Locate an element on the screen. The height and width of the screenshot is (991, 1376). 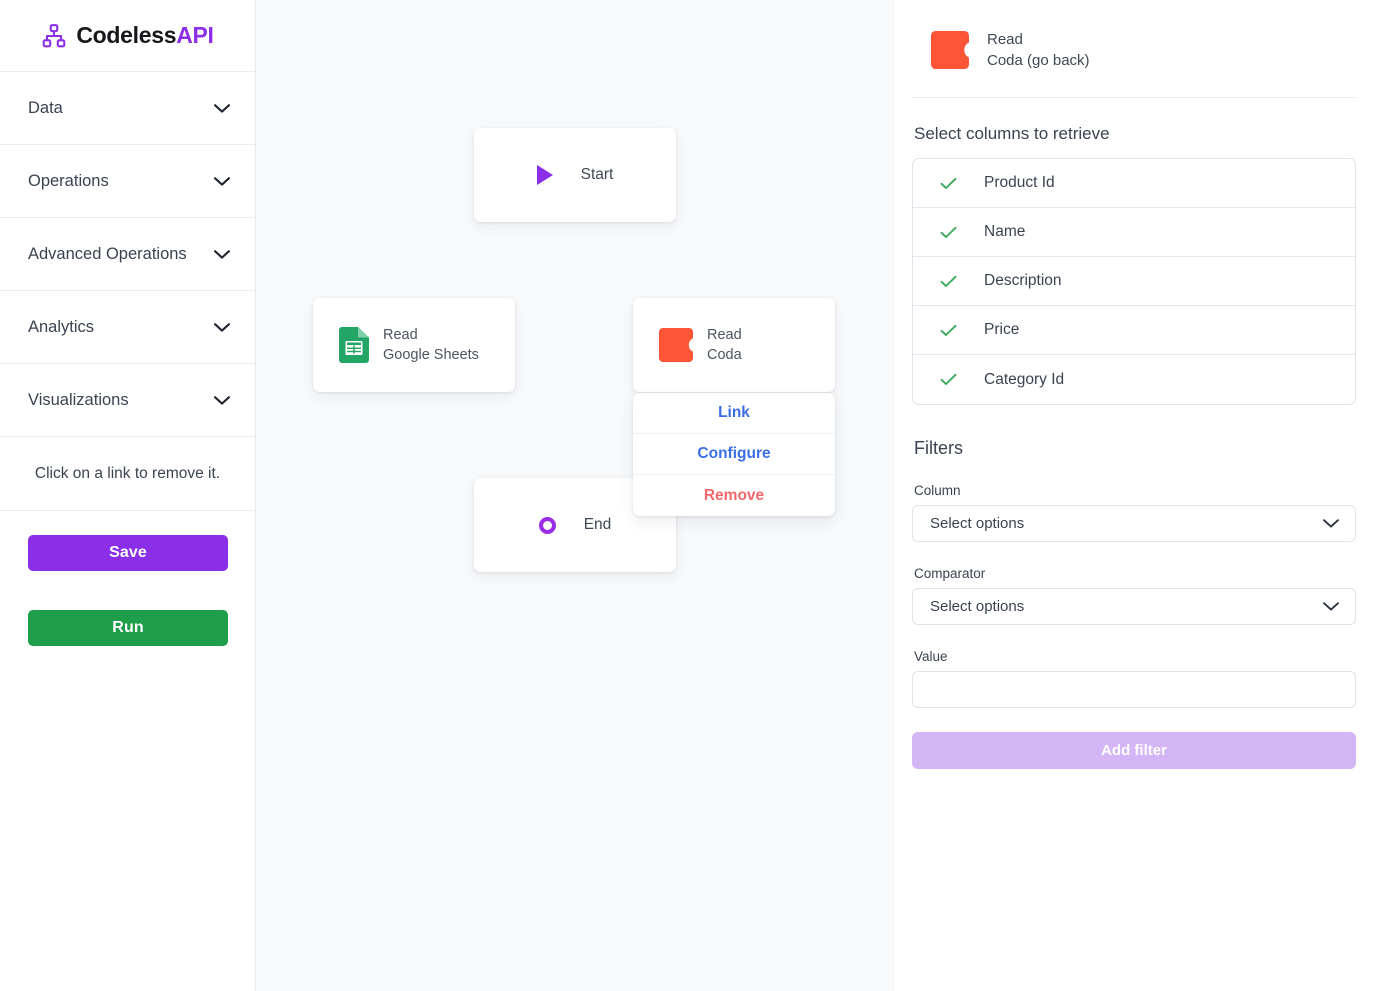
filter-column-label: Column is located at coordinates (937, 490).